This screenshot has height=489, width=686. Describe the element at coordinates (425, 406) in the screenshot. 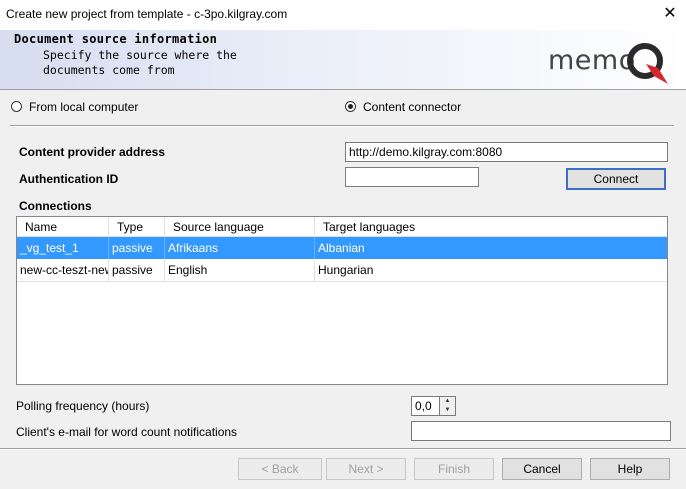

I see `polling-frequency-input: 0,0` at that location.